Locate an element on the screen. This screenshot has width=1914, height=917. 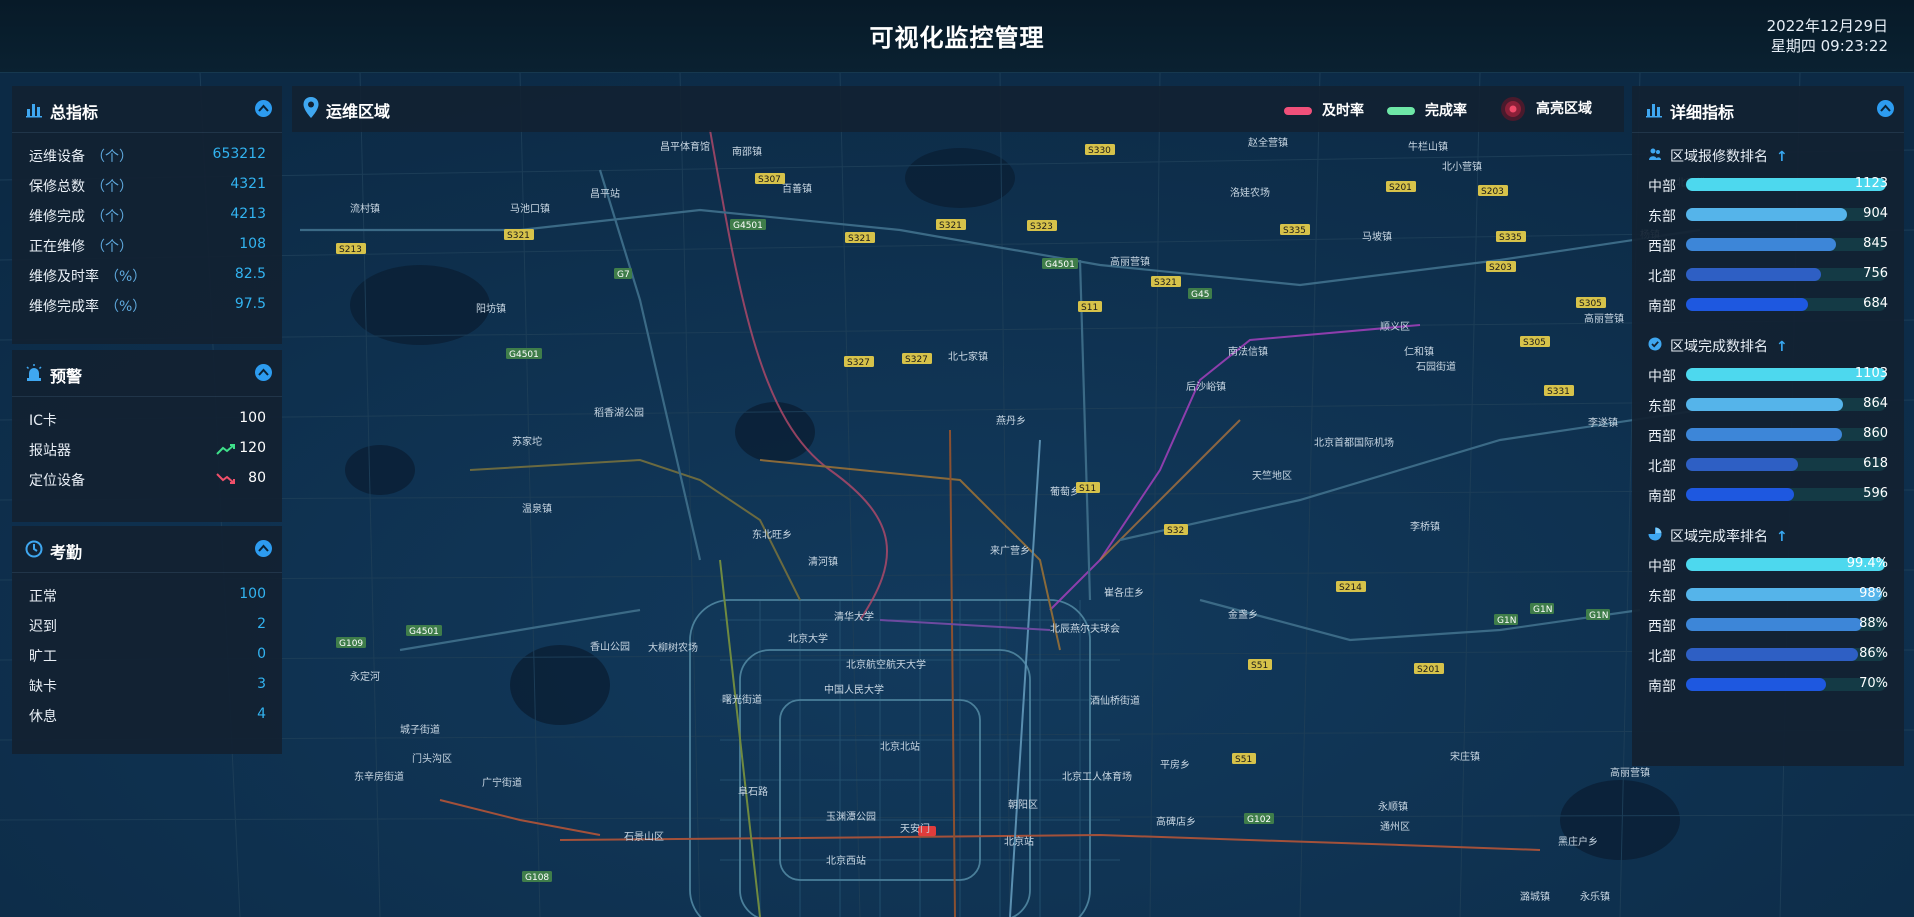
collapse-warning-button is located at coordinates (263, 372).